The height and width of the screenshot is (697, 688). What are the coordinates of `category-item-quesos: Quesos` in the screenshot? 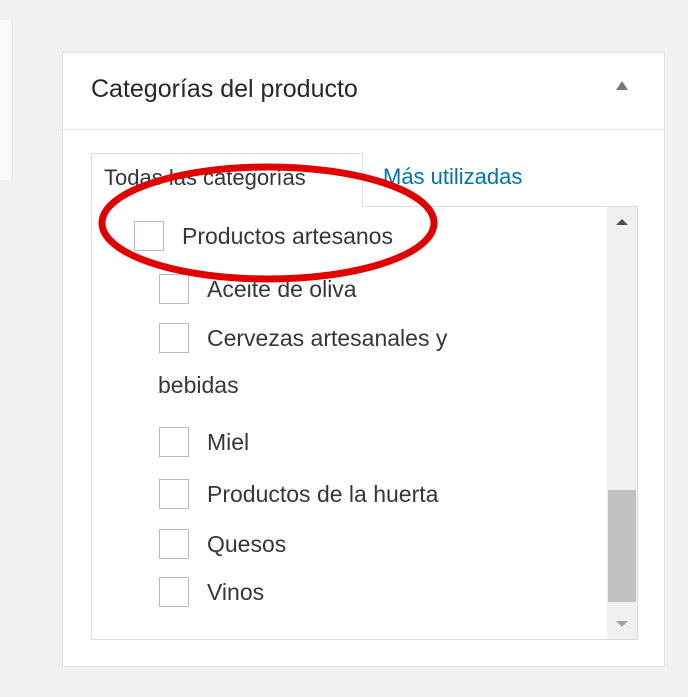 It's located at (222, 544).